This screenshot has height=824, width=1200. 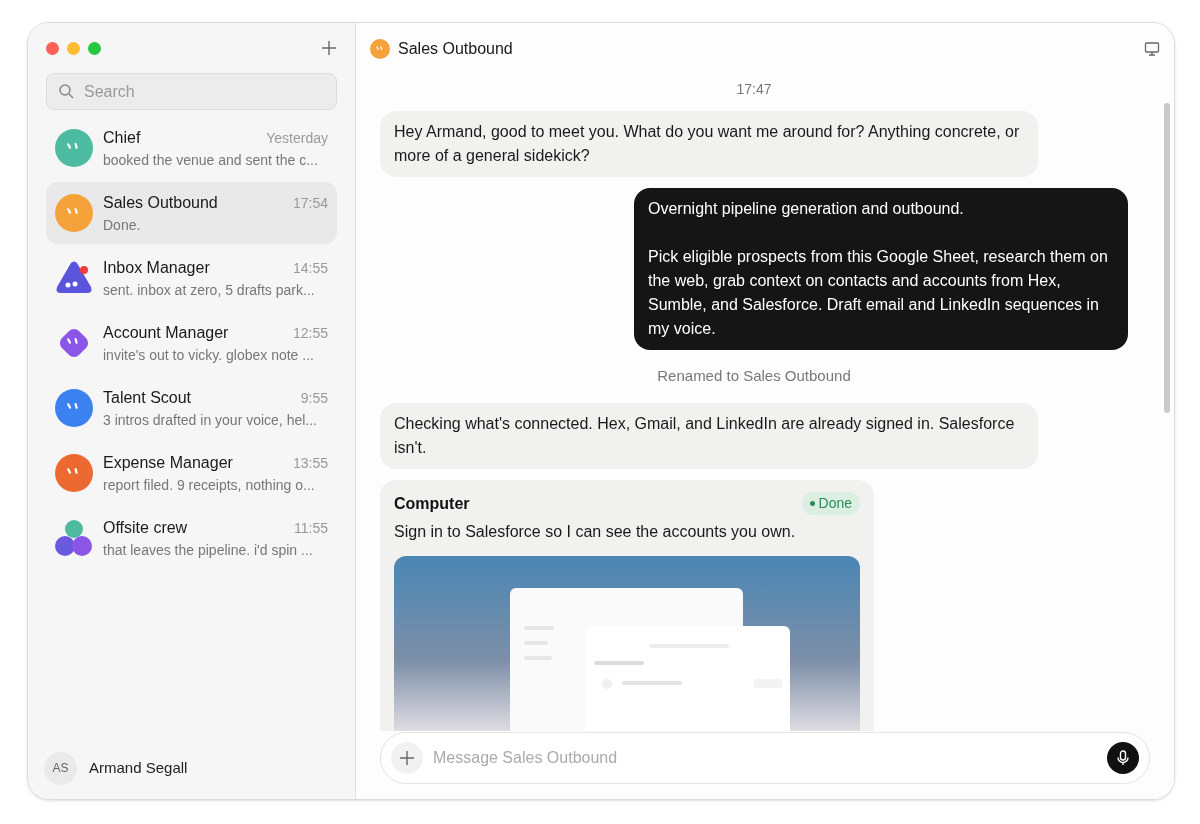 I want to click on chat-time: Yesterday, so click(x=297, y=138).